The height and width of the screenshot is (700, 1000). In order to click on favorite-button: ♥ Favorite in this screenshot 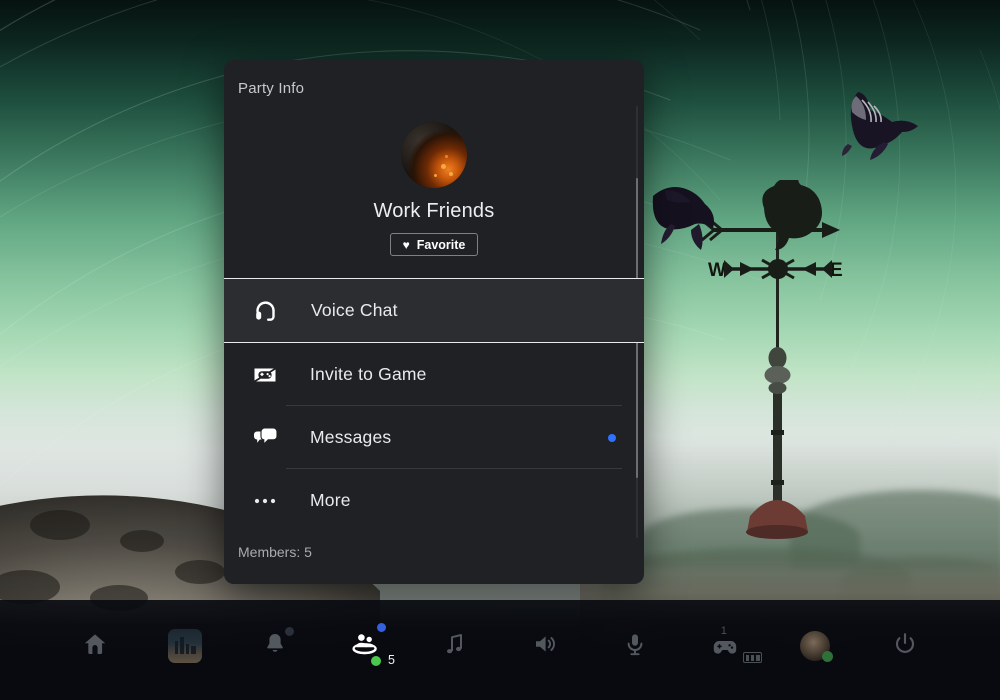, I will do `click(434, 244)`.